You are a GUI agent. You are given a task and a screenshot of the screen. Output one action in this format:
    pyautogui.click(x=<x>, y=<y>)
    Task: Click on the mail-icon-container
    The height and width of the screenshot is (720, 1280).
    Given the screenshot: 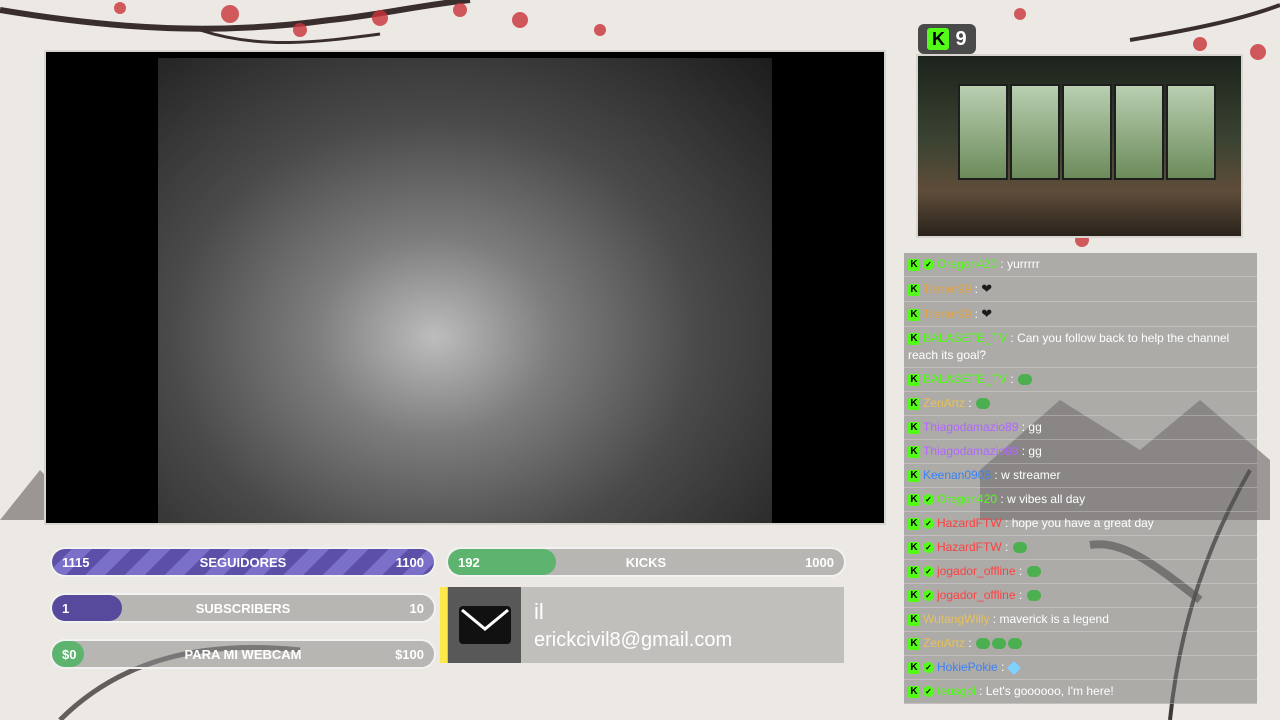 What is the action you would take?
    pyautogui.click(x=484, y=625)
    